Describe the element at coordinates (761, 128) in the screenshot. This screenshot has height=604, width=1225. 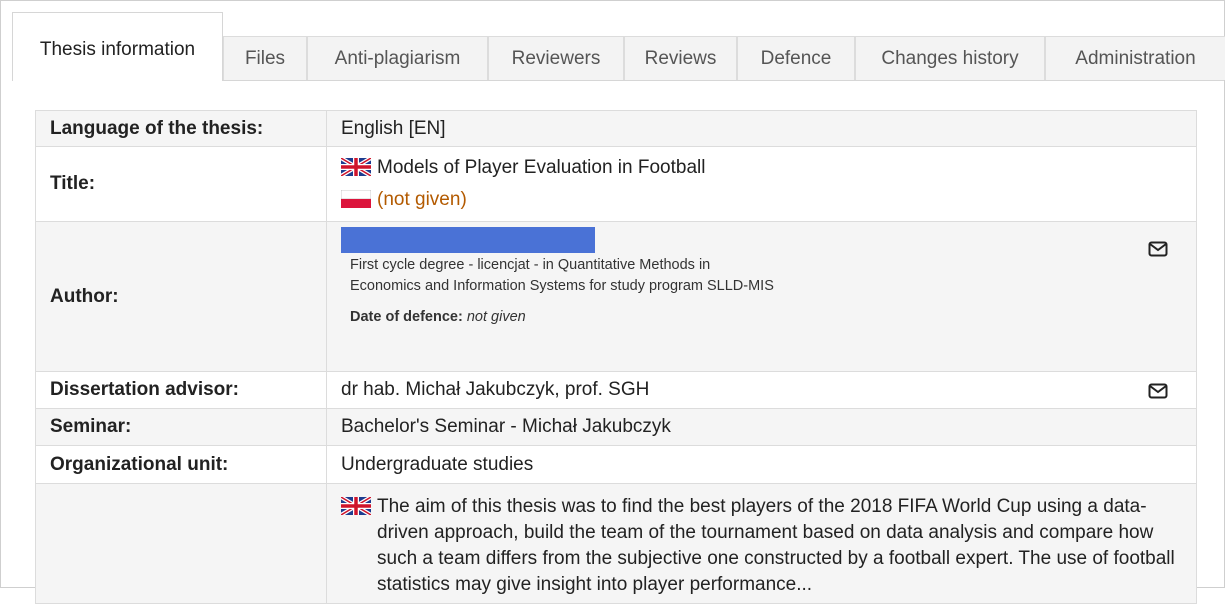
I see `value-language: English [EN]` at that location.